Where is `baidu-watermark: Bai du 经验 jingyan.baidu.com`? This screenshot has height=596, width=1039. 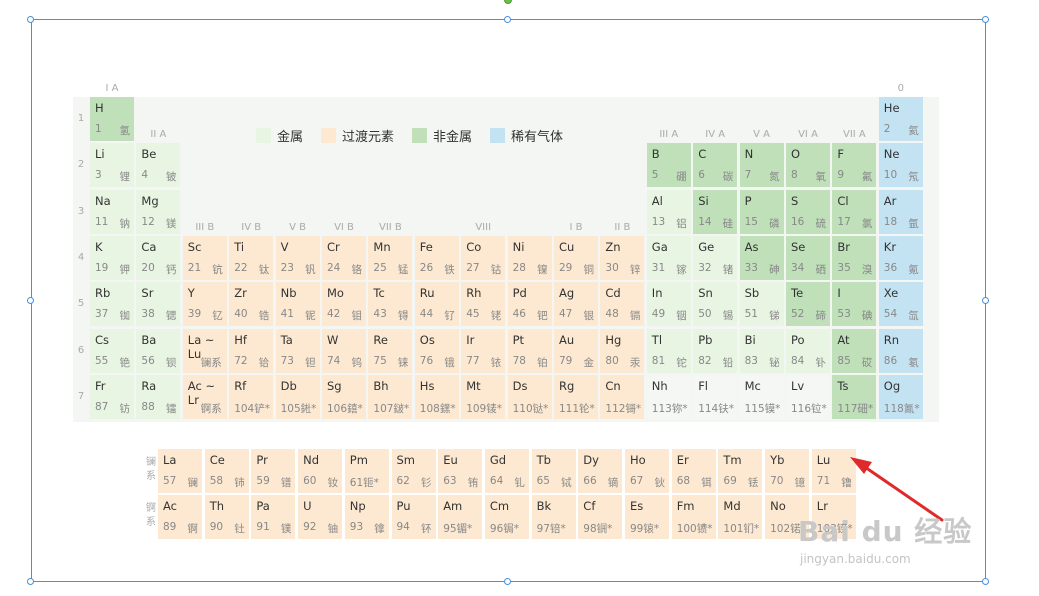
baidu-watermark: Bai du 经验 jingyan.baidu.com is located at coordinates (894, 545).